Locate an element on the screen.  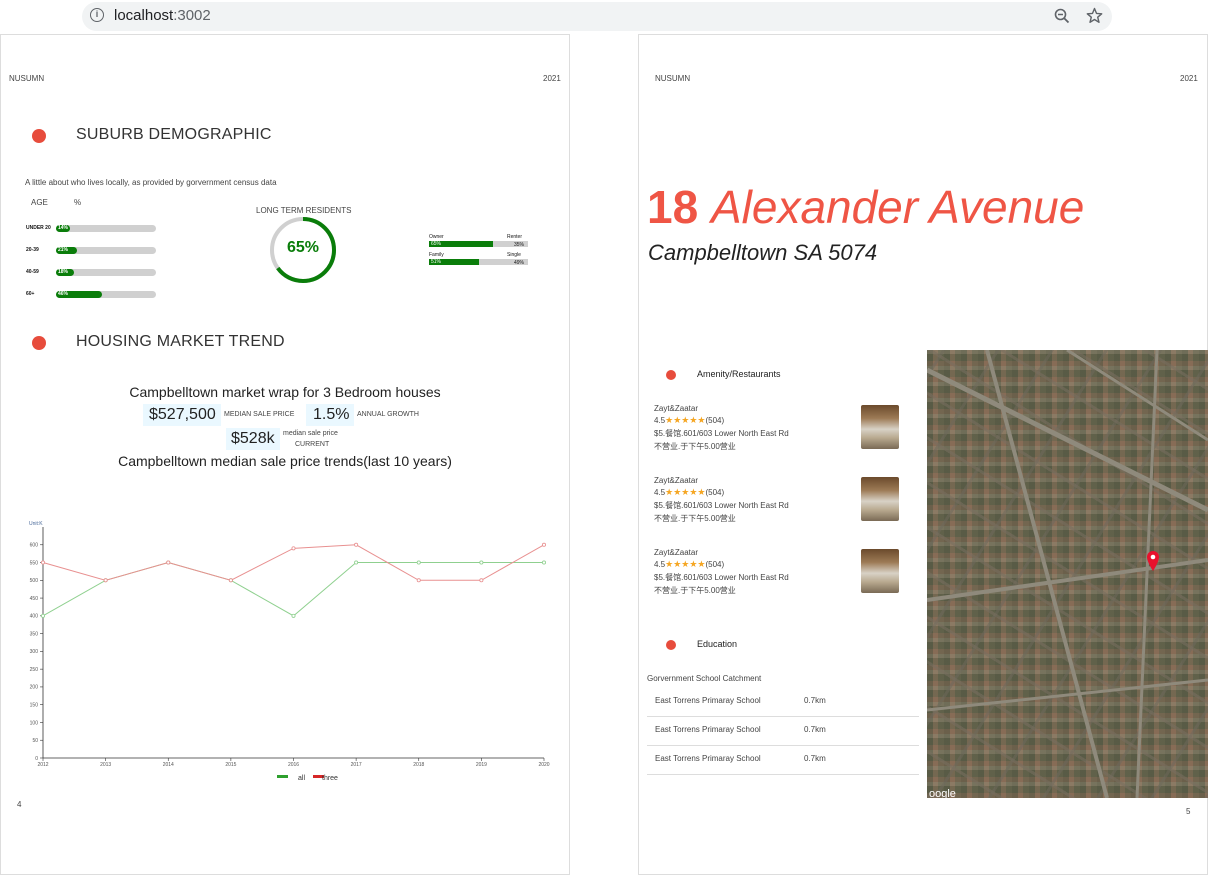
x-tick-label: 2020 is located at coordinates (543, 765).